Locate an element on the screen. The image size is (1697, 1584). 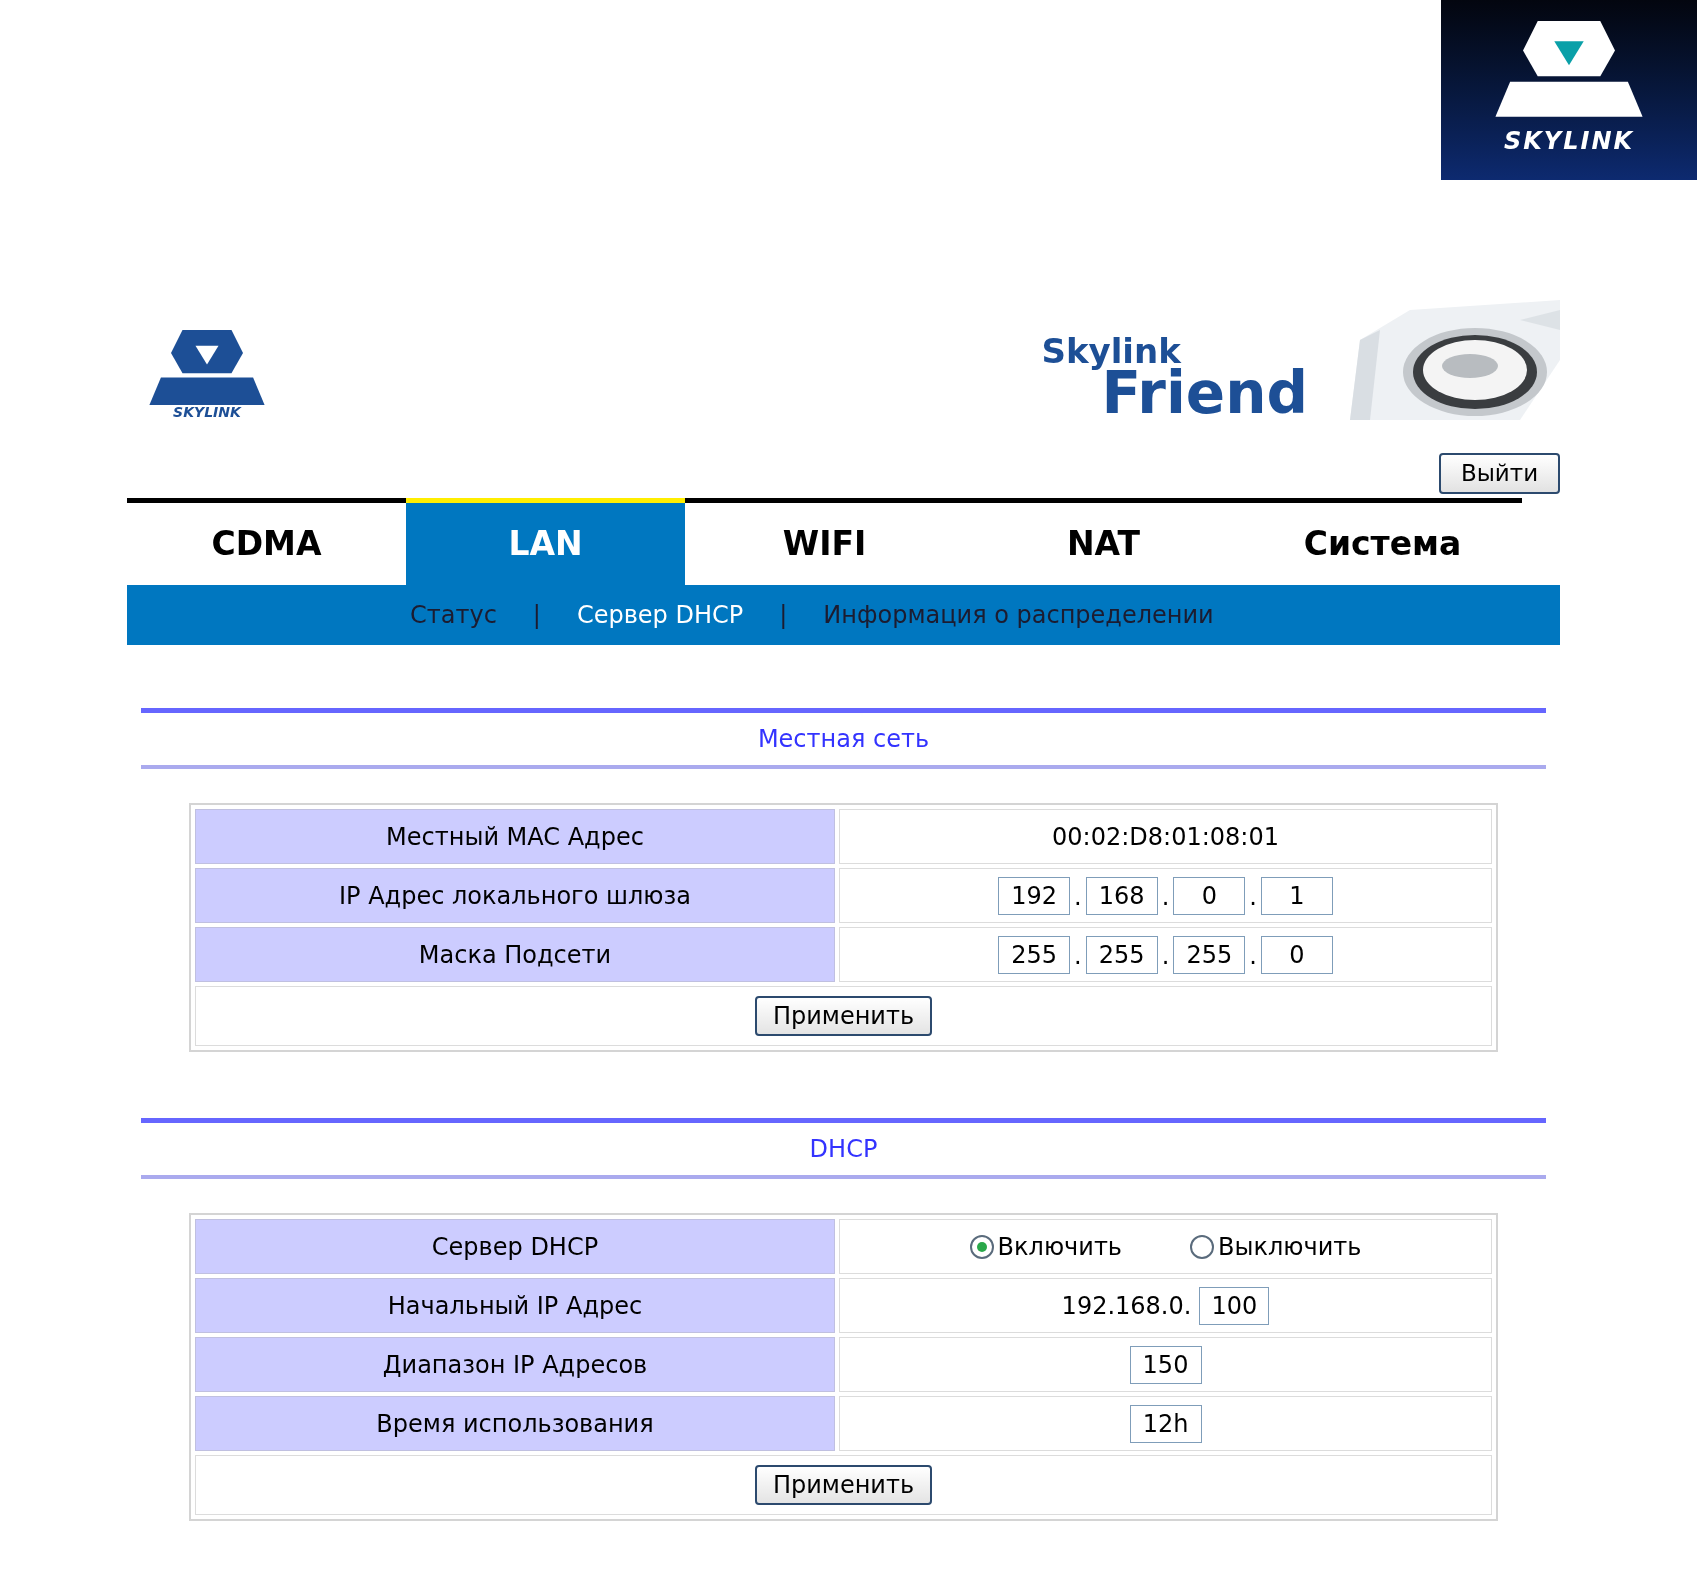
logout-button: Выйти is located at coordinates (1499, 473).